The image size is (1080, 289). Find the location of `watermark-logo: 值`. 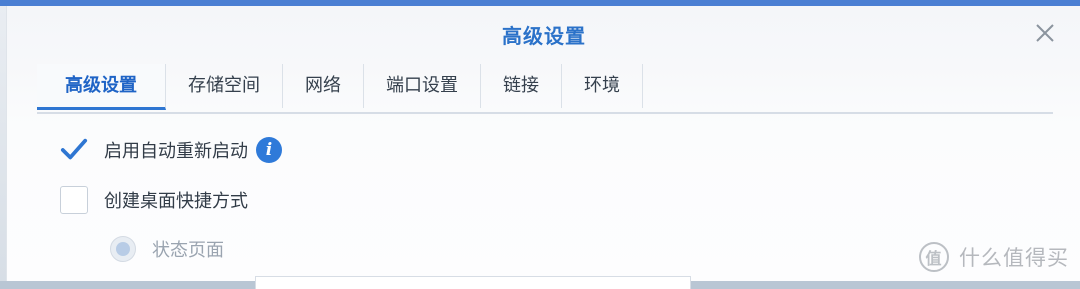

watermark-logo: 值 is located at coordinates (934, 257).